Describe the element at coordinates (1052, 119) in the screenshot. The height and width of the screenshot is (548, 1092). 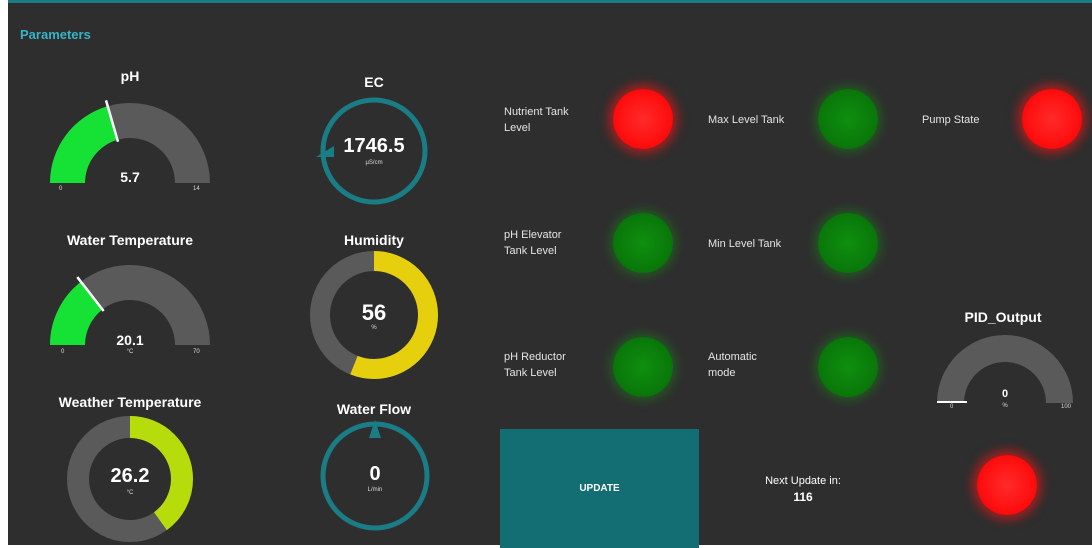
I see `pump-state-indicator` at that location.